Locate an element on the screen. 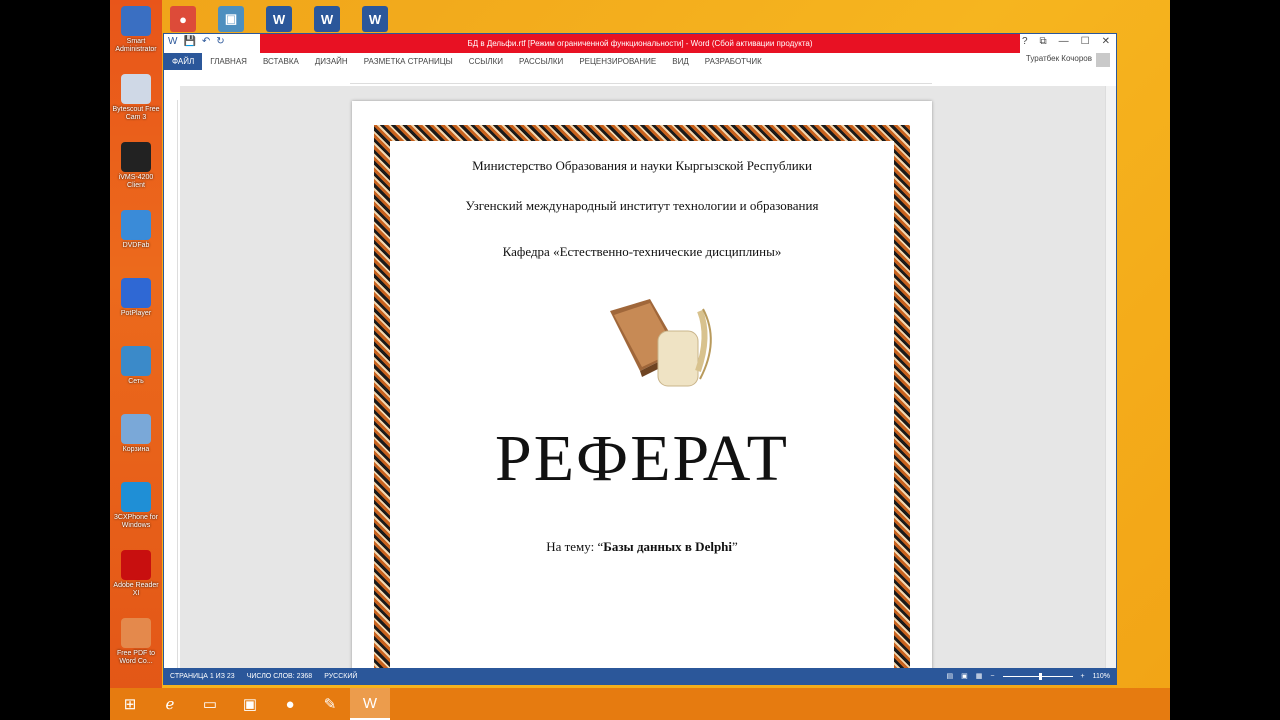 The width and height of the screenshot is (1280, 720). read-mode-icon: ▤ is located at coordinates (950, 676).